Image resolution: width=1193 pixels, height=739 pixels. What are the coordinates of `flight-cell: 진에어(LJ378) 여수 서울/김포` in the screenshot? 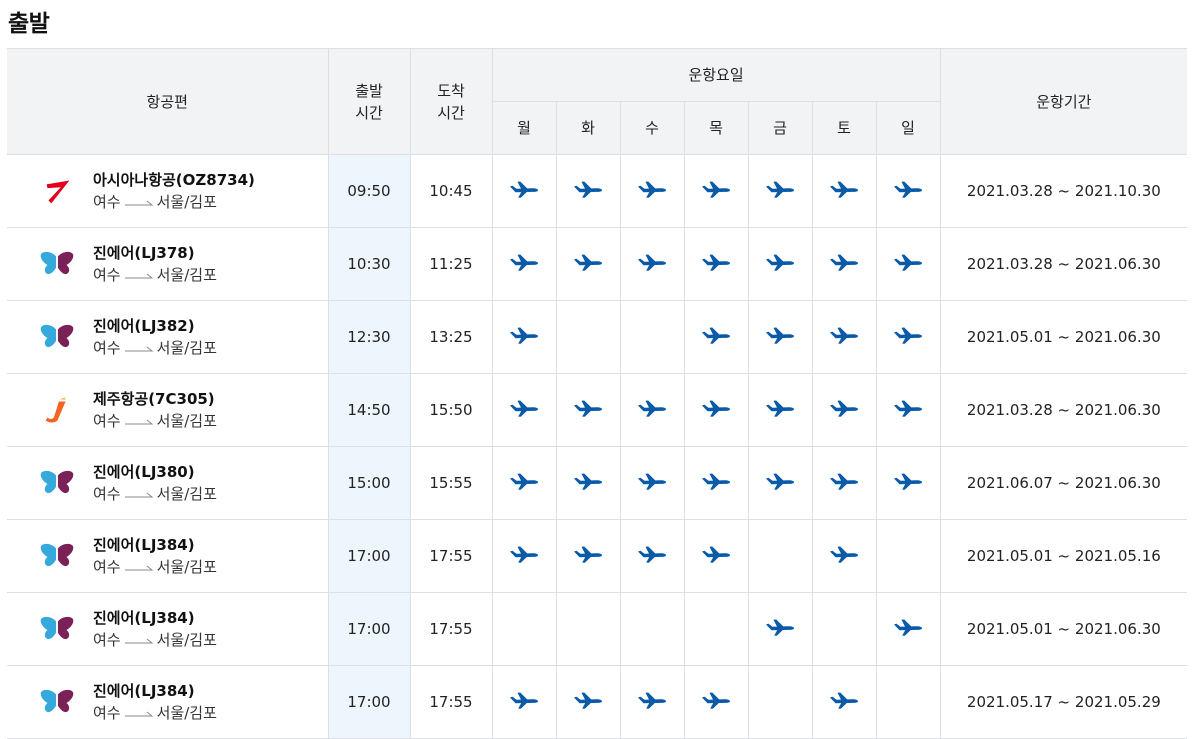 It's located at (168, 264).